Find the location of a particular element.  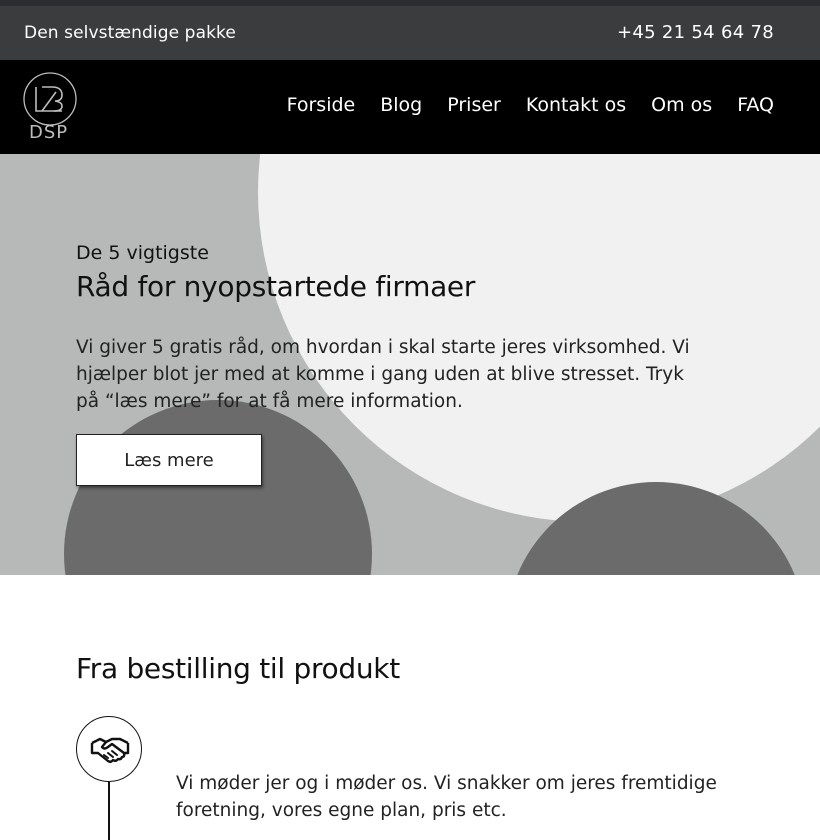

step-icon-circle is located at coordinates (109, 749).